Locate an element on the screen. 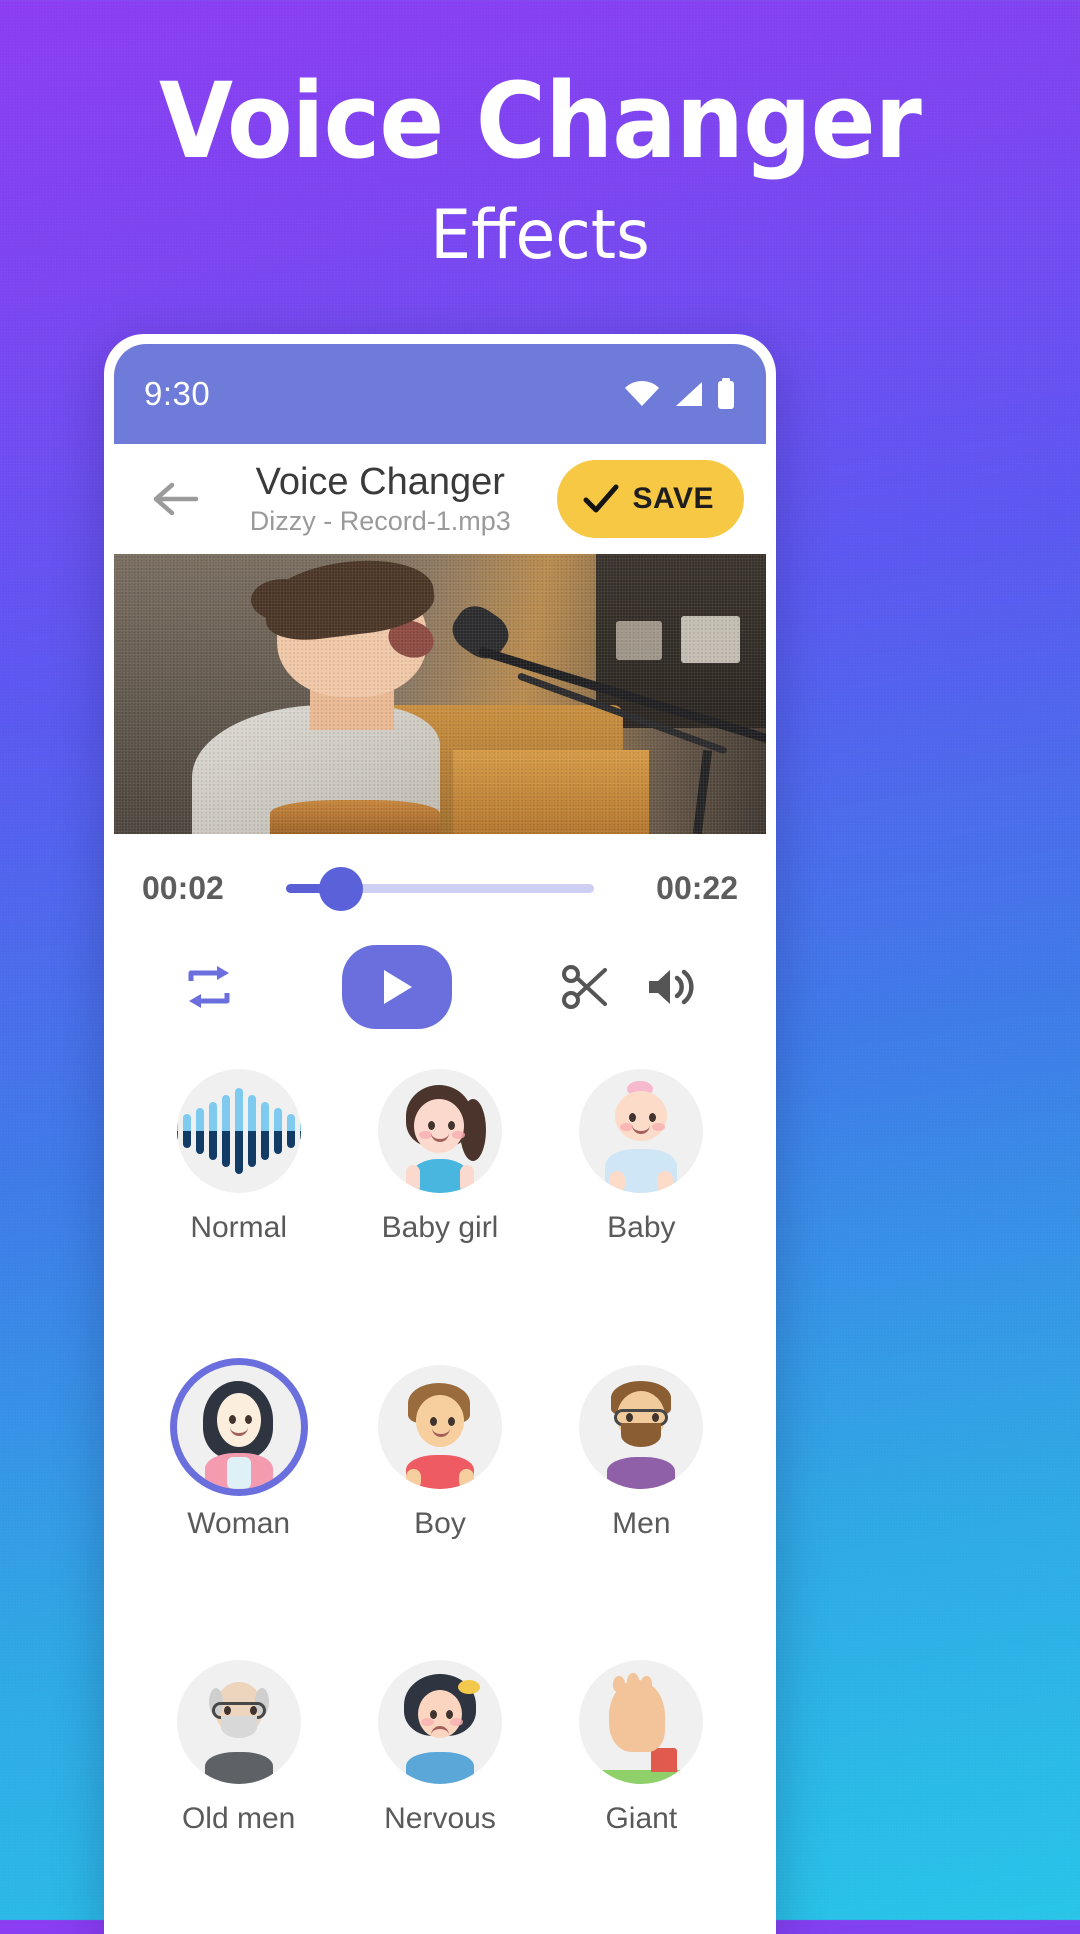 The width and height of the screenshot is (1080, 1934). effect-item-label: Boy is located at coordinates (440, 1523).